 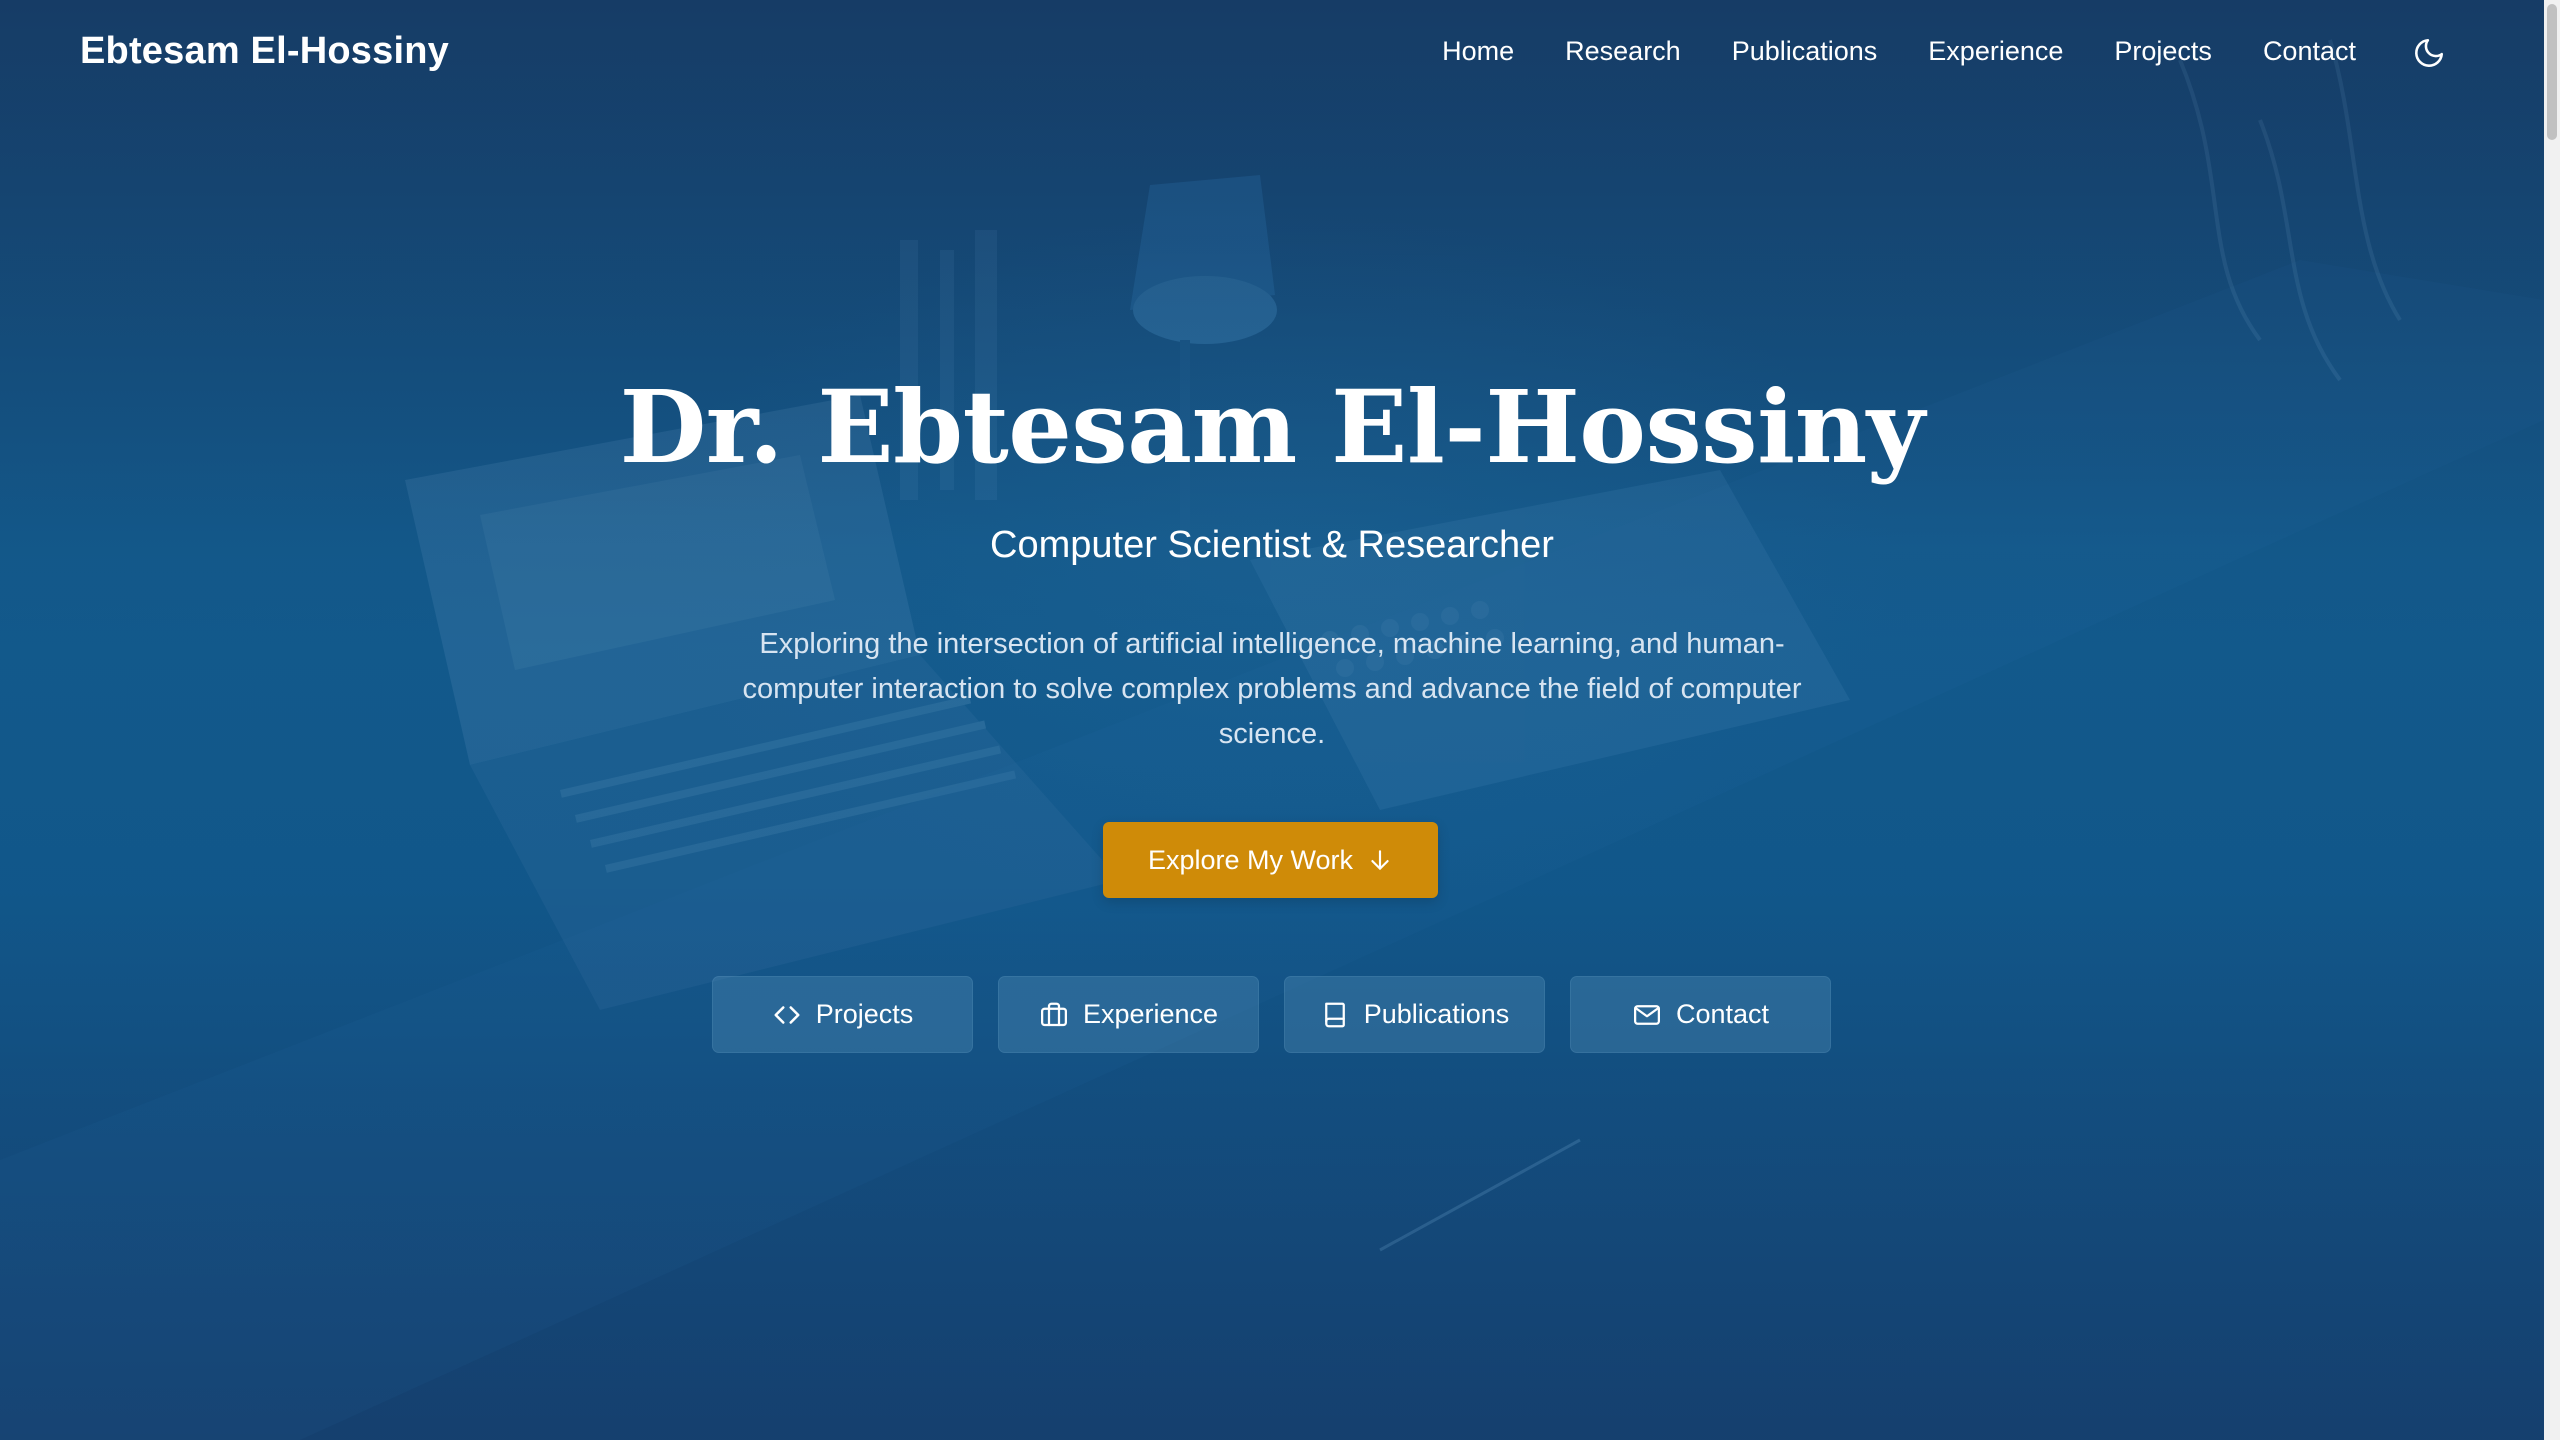 What do you see at coordinates (1478, 51) in the screenshot?
I see `nav-link-home: Home` at bounding box center [1478, 51].